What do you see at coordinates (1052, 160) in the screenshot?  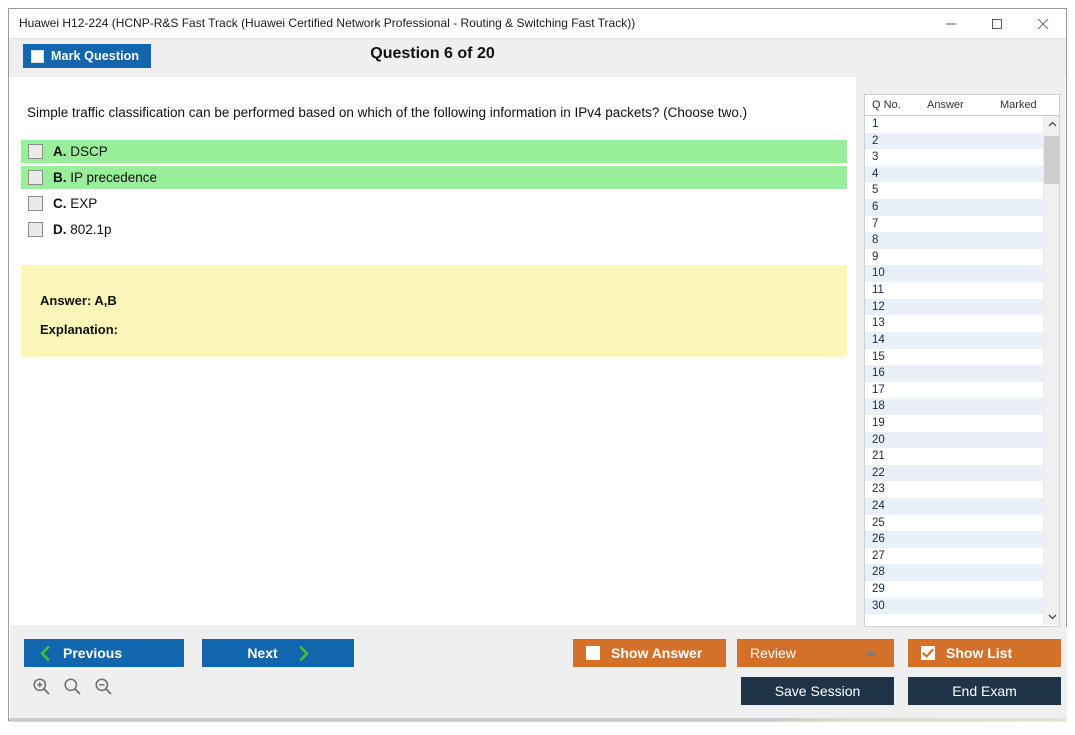 I see `scrollbar-thumb` at bounding box center [1052, 160].